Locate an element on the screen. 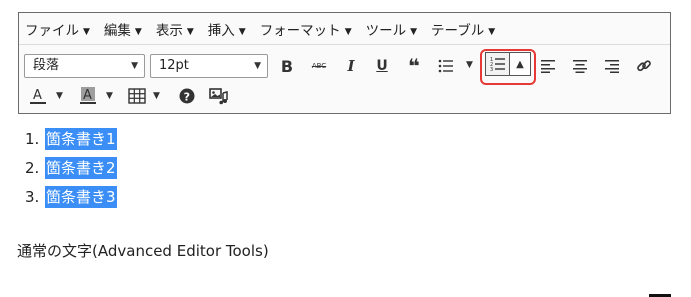 The width and height of the screenshot is (691, 297). insert-link-button is located at coordinates (644, 66).